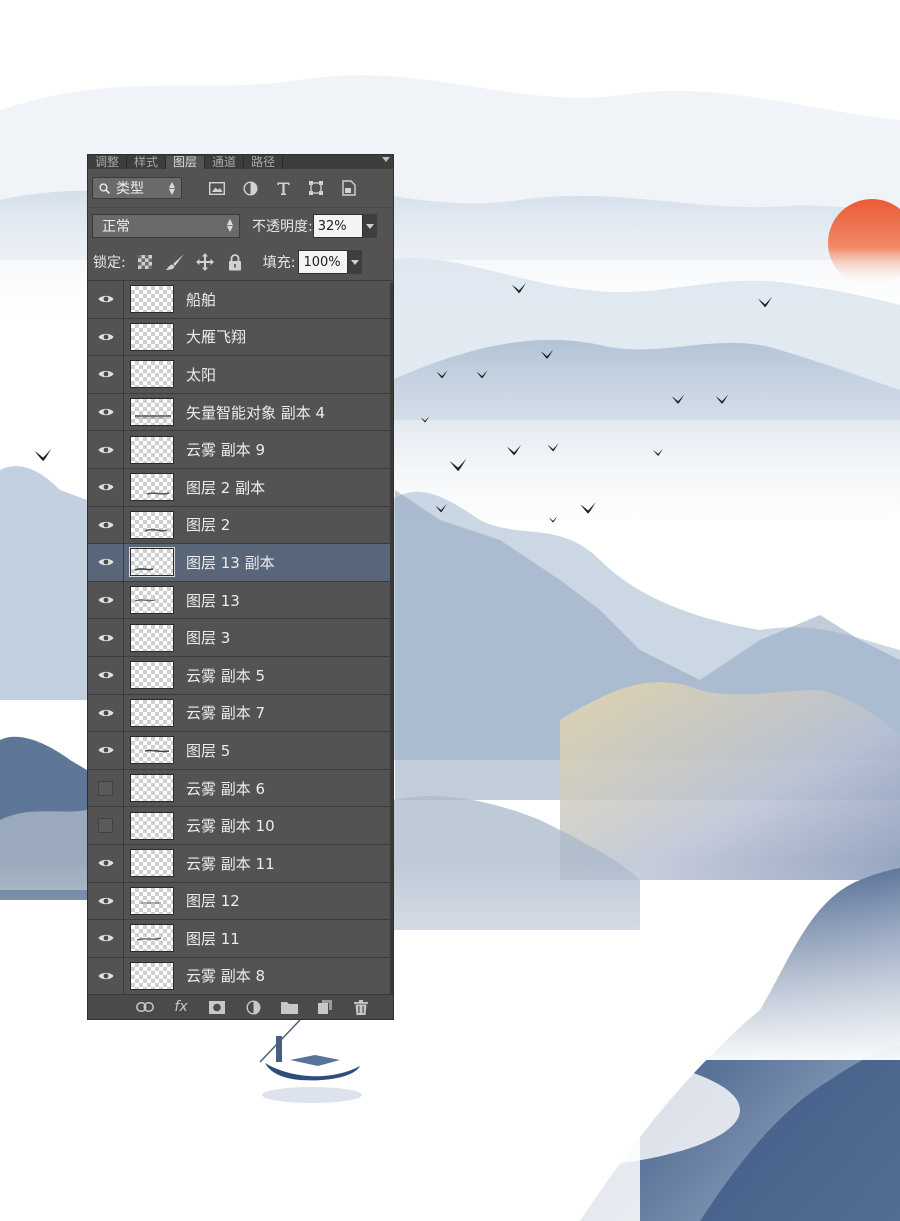 The image size is (900, 1221). What do you see at coordinates (316, 188) in the screenshot?
I see `shape-filter-icon` at bounding box center [316, 188].